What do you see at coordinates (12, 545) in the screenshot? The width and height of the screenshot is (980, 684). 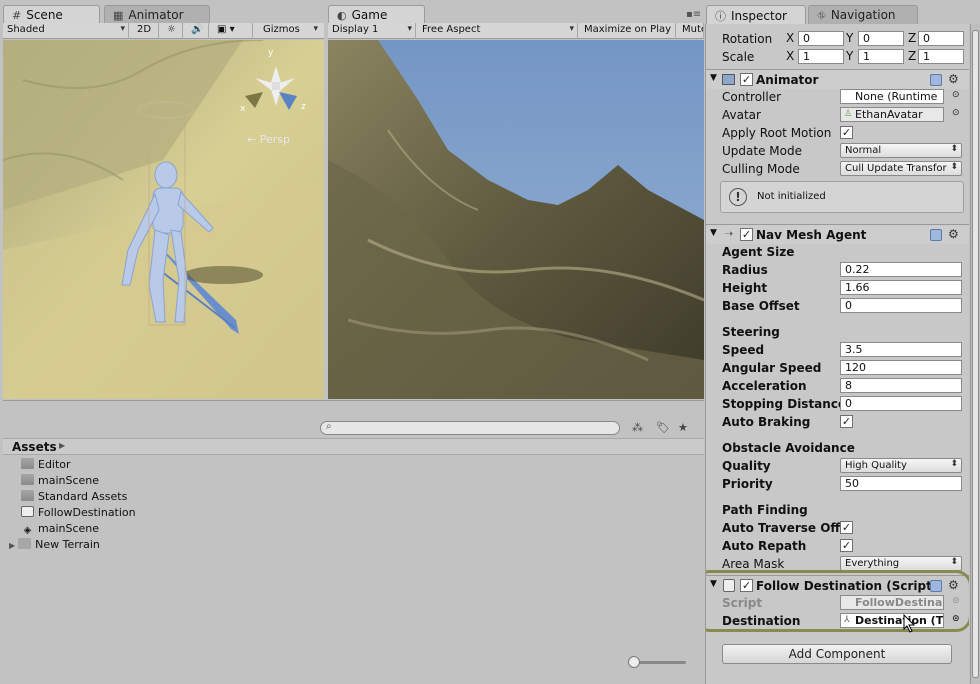 I see `expand-arrow-icon: ▶` at bounding box center [12, 545].